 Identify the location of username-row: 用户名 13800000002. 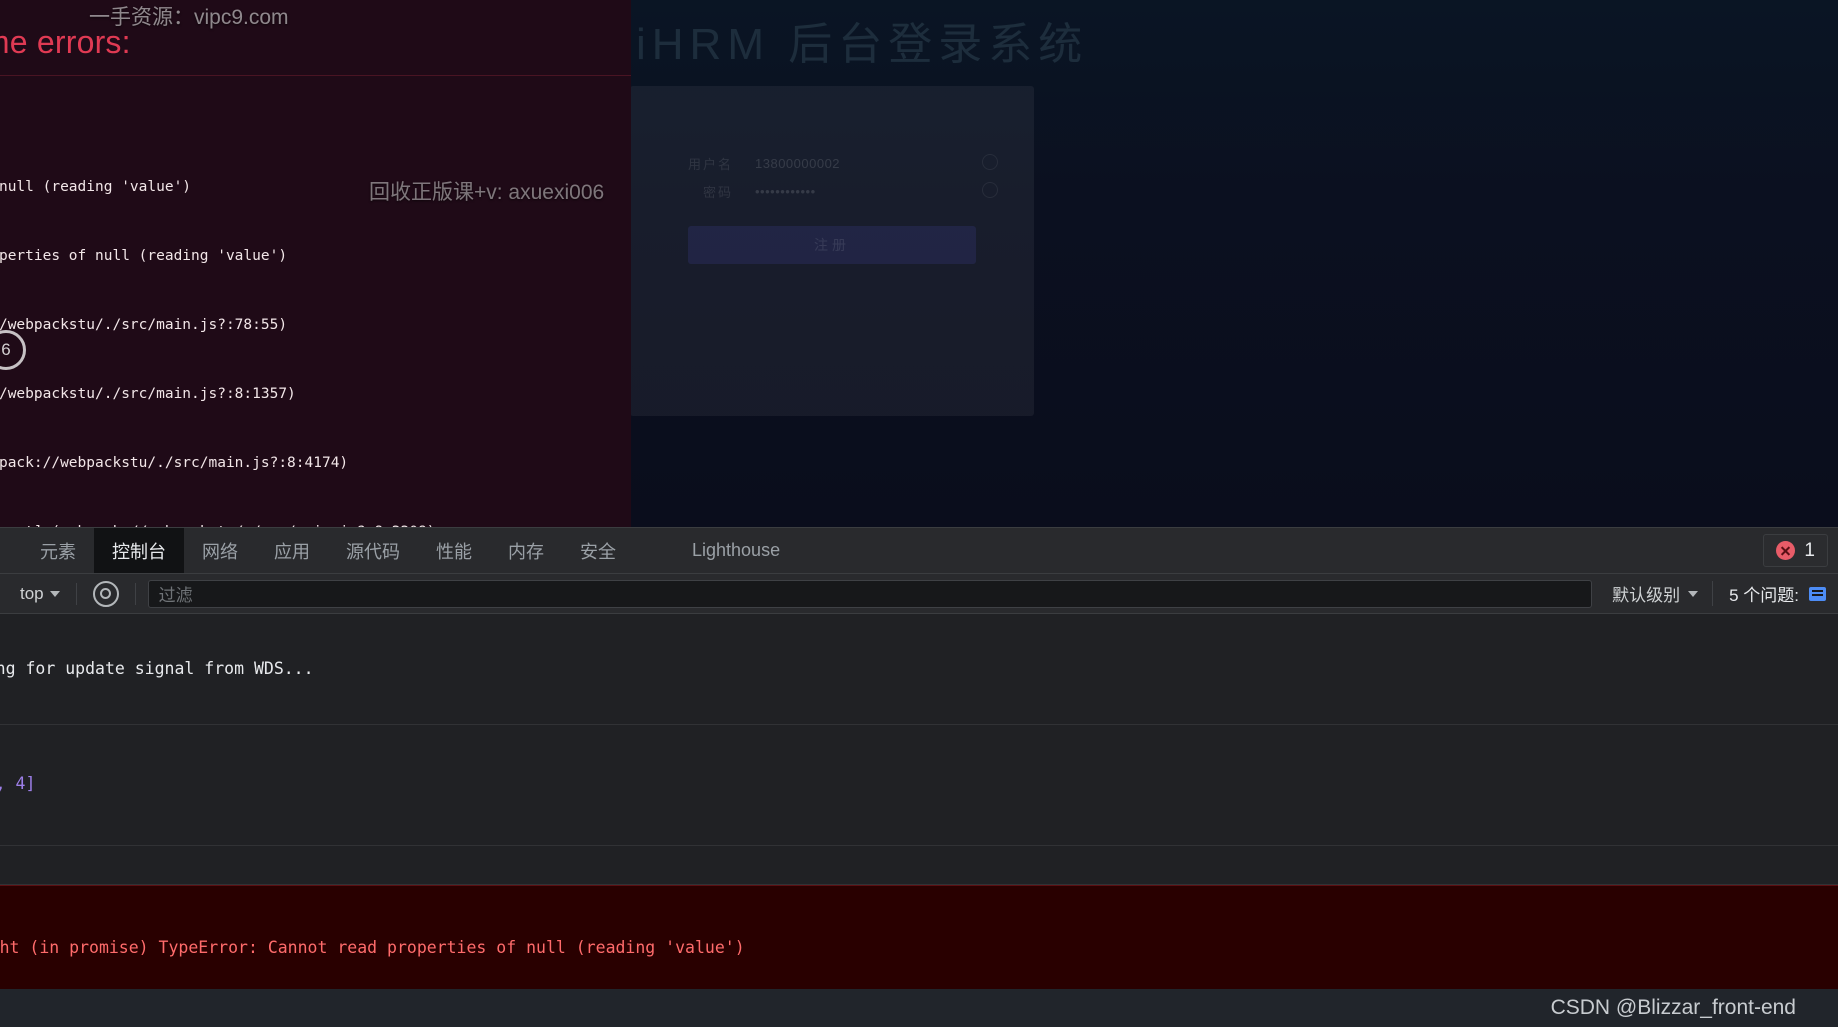
(762, 163).